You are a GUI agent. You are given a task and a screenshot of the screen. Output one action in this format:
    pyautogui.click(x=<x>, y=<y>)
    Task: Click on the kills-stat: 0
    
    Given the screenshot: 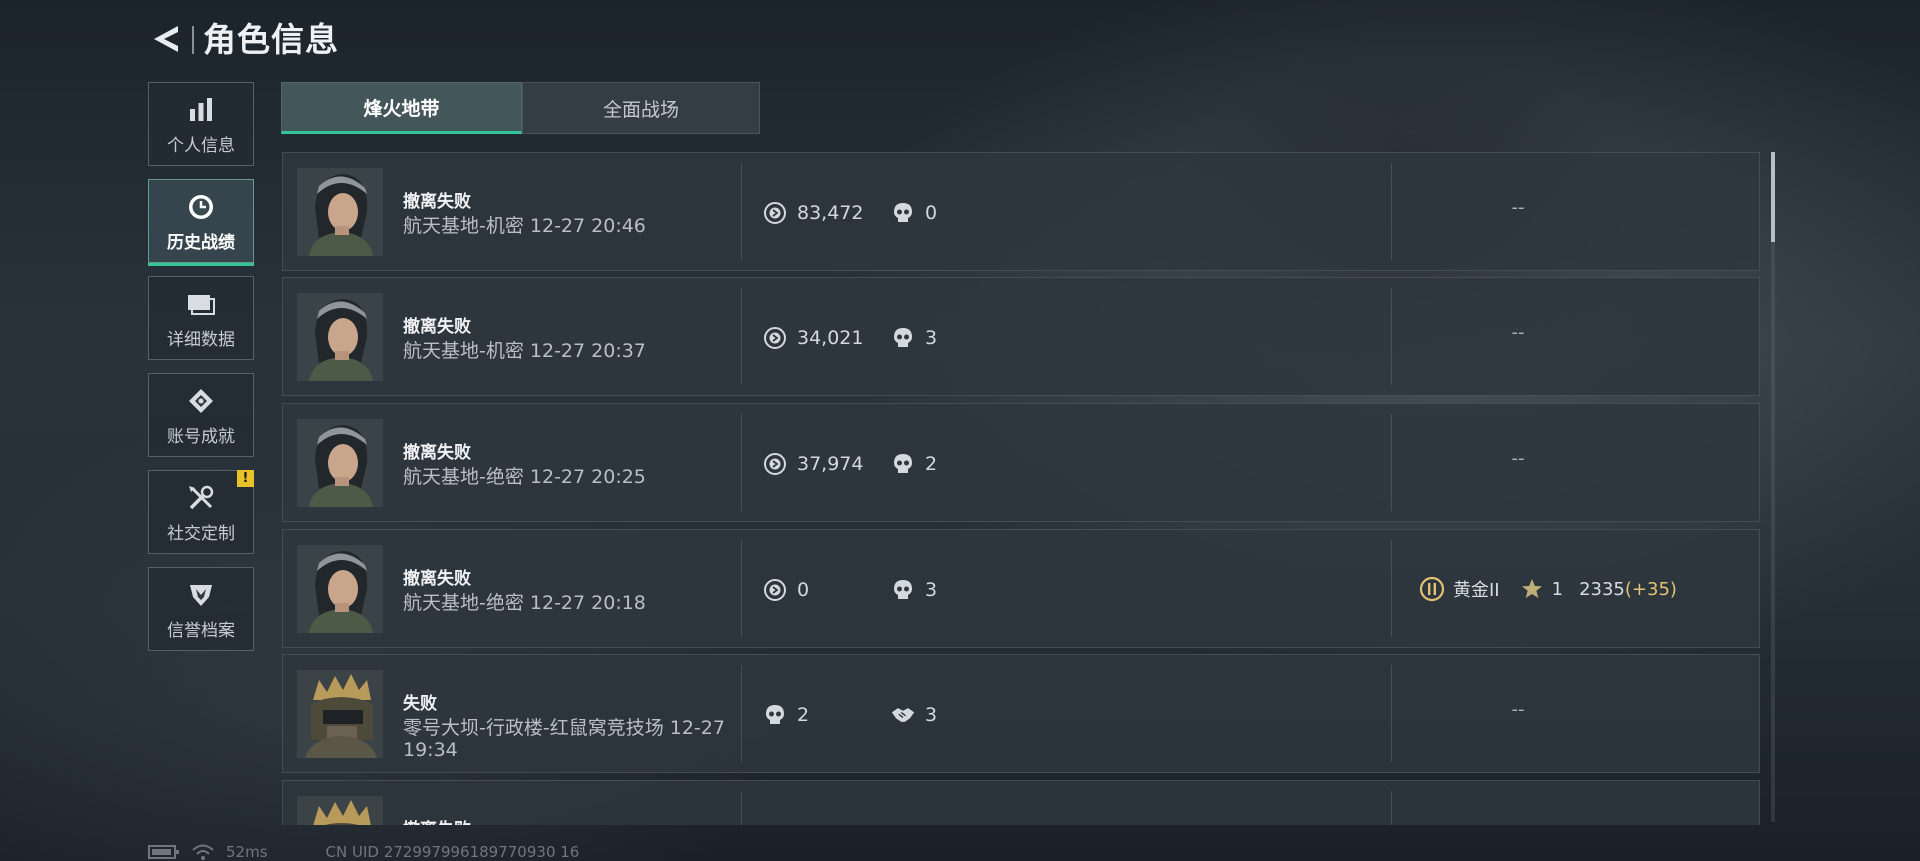 What is the action you would take?
    pyautogui.click(x=914, y=213)
    